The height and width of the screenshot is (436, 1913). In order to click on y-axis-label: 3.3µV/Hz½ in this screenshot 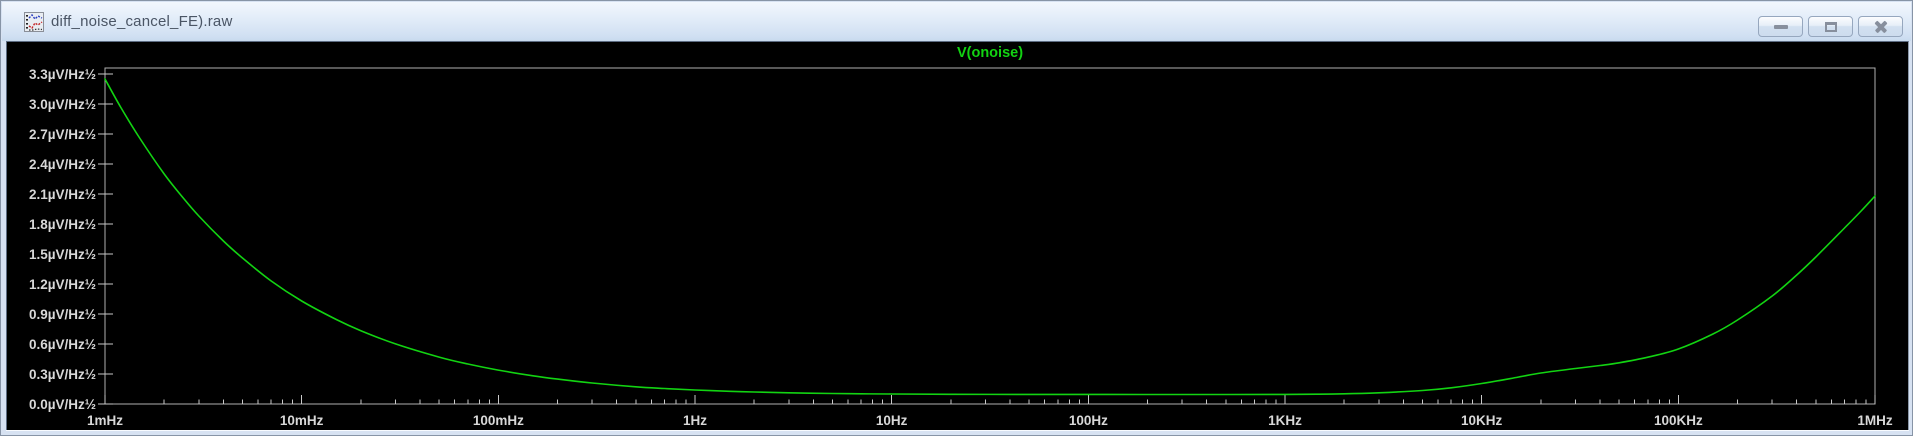, I will do `click(62, 74)`.